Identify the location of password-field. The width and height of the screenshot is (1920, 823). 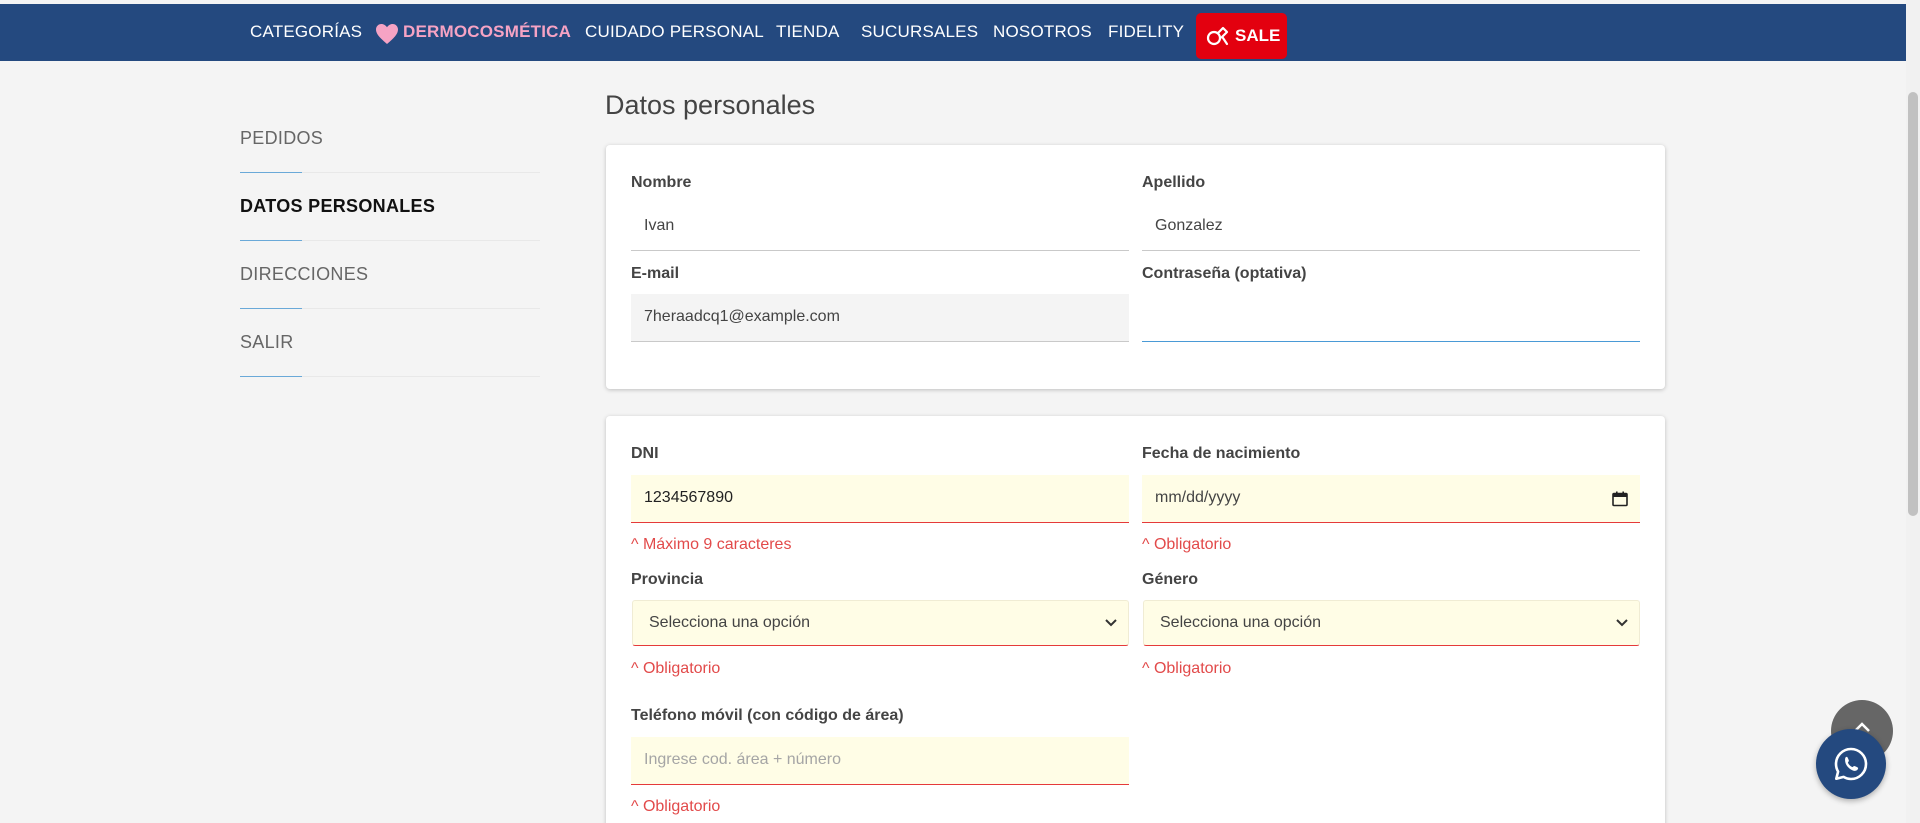
(1391, 318).